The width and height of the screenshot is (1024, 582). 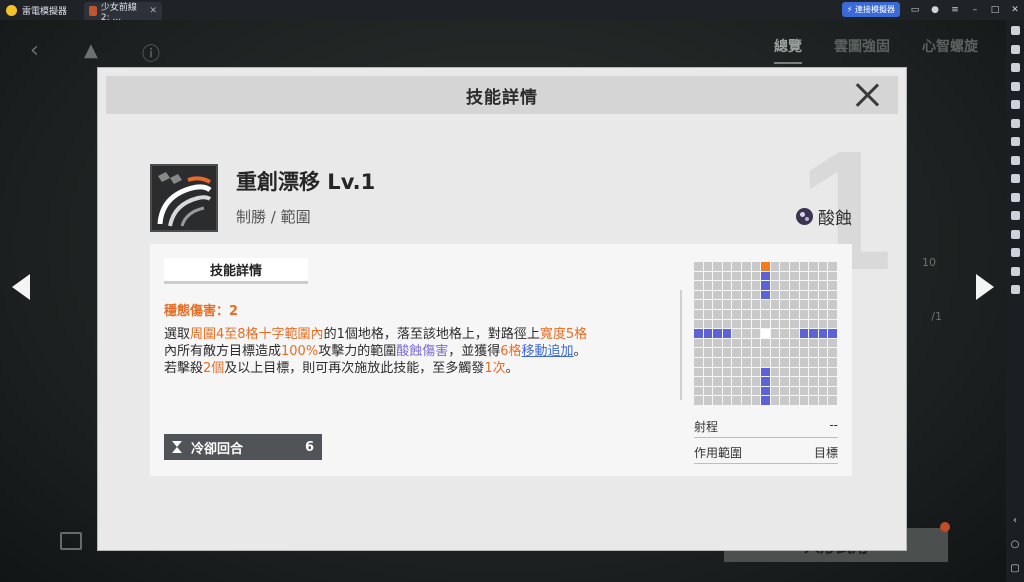 I want to click on recent-nav-icon: ▢, so click(x=1015, y=569).